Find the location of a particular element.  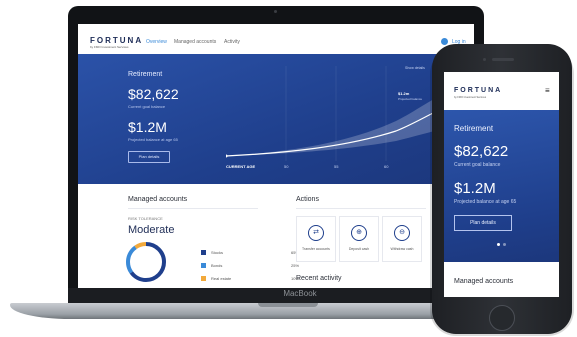

withdraw-icon: ⊖ is located at coordinates (402, 233).